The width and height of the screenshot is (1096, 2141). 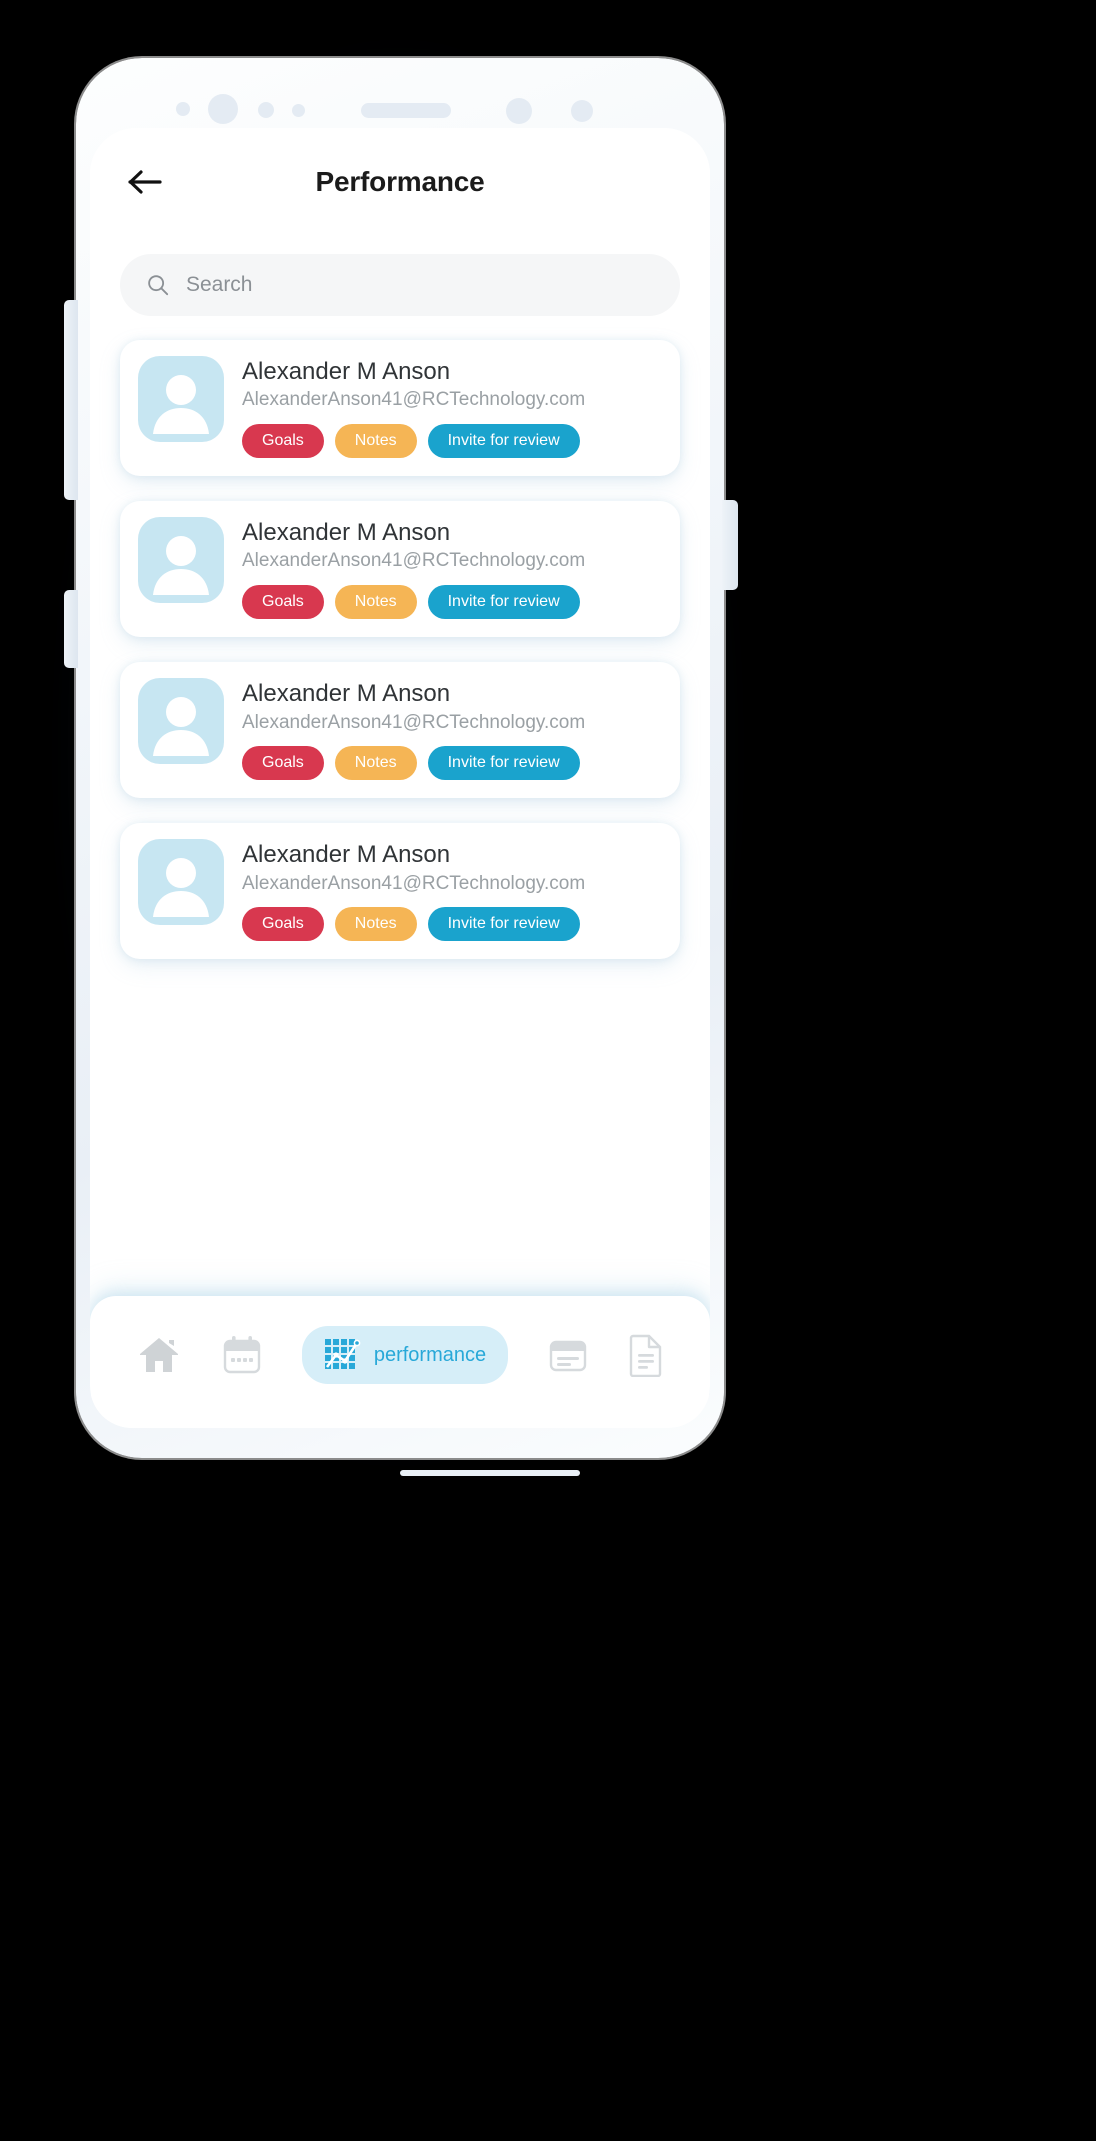 I want to click on earpiece-speaker-icon, so click(x=406, y=110).